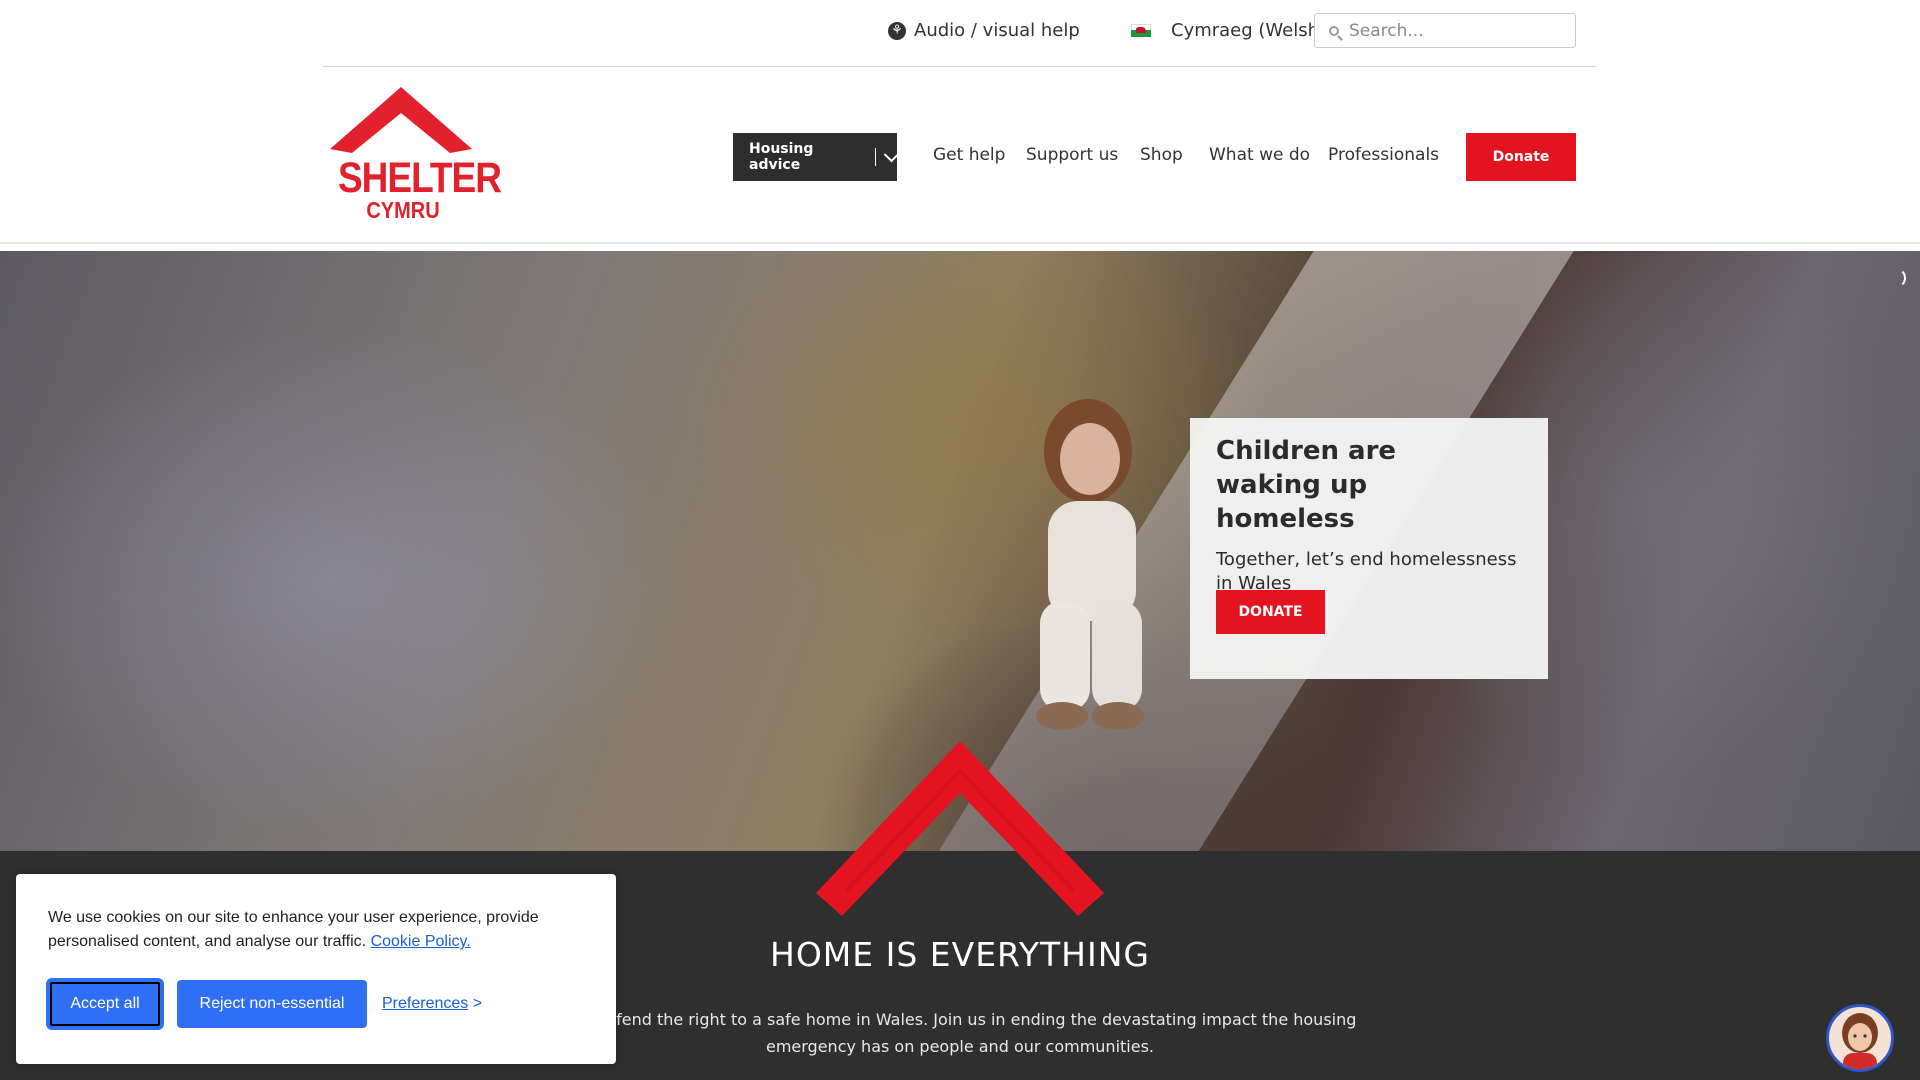  I want to click on audio-visual-help-label: Audio / visual help, so click(997, 30).